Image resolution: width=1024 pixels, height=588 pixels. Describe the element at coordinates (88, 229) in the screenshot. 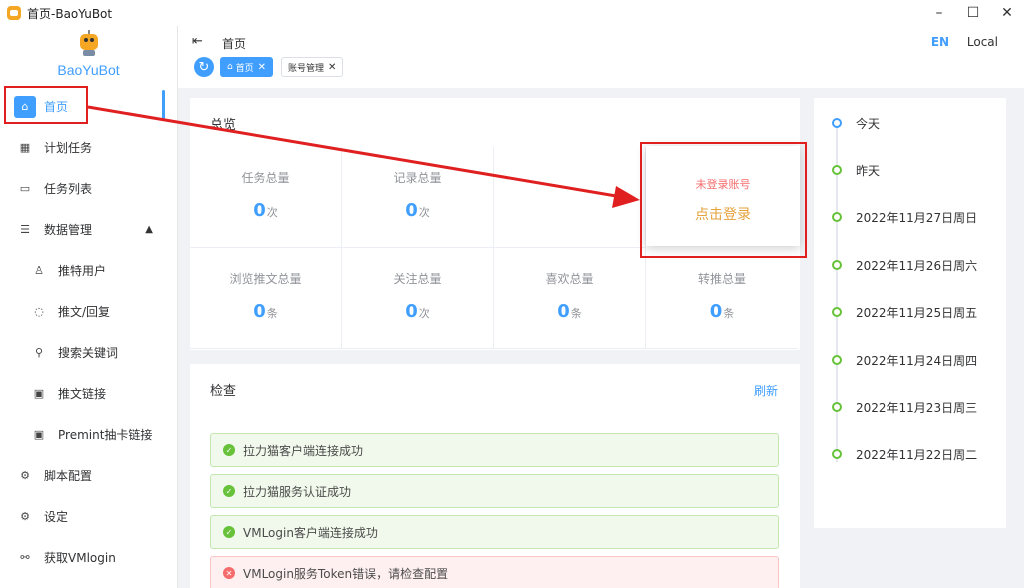

I see `sidebar-item-data-management: ☰ 数据管理 ▲` at that location.